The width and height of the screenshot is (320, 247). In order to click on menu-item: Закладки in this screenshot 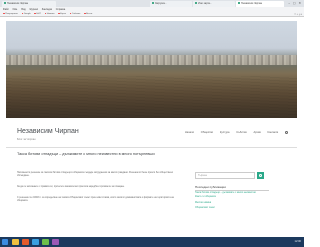, I will do `click(47, 9)`.